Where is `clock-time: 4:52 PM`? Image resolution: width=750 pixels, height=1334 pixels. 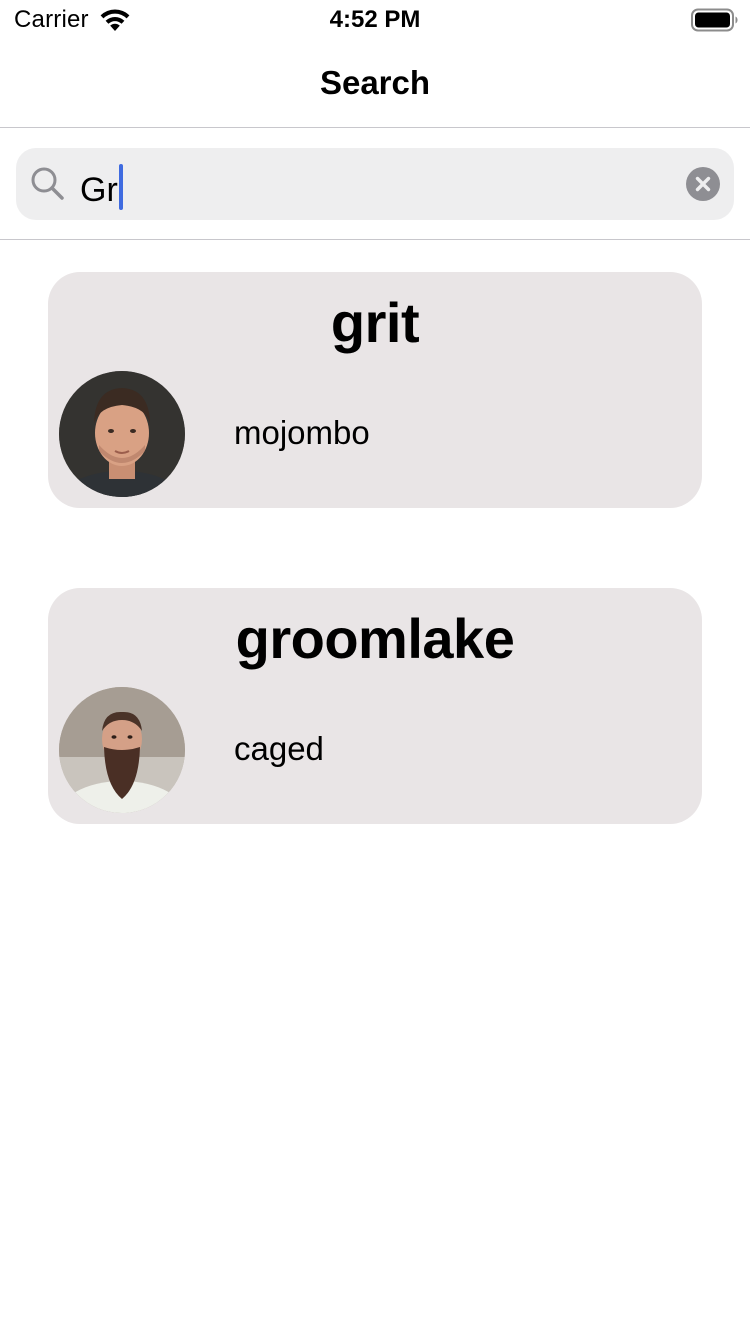
clock-time: 4:52 PM is located at coordinates (375, 19).